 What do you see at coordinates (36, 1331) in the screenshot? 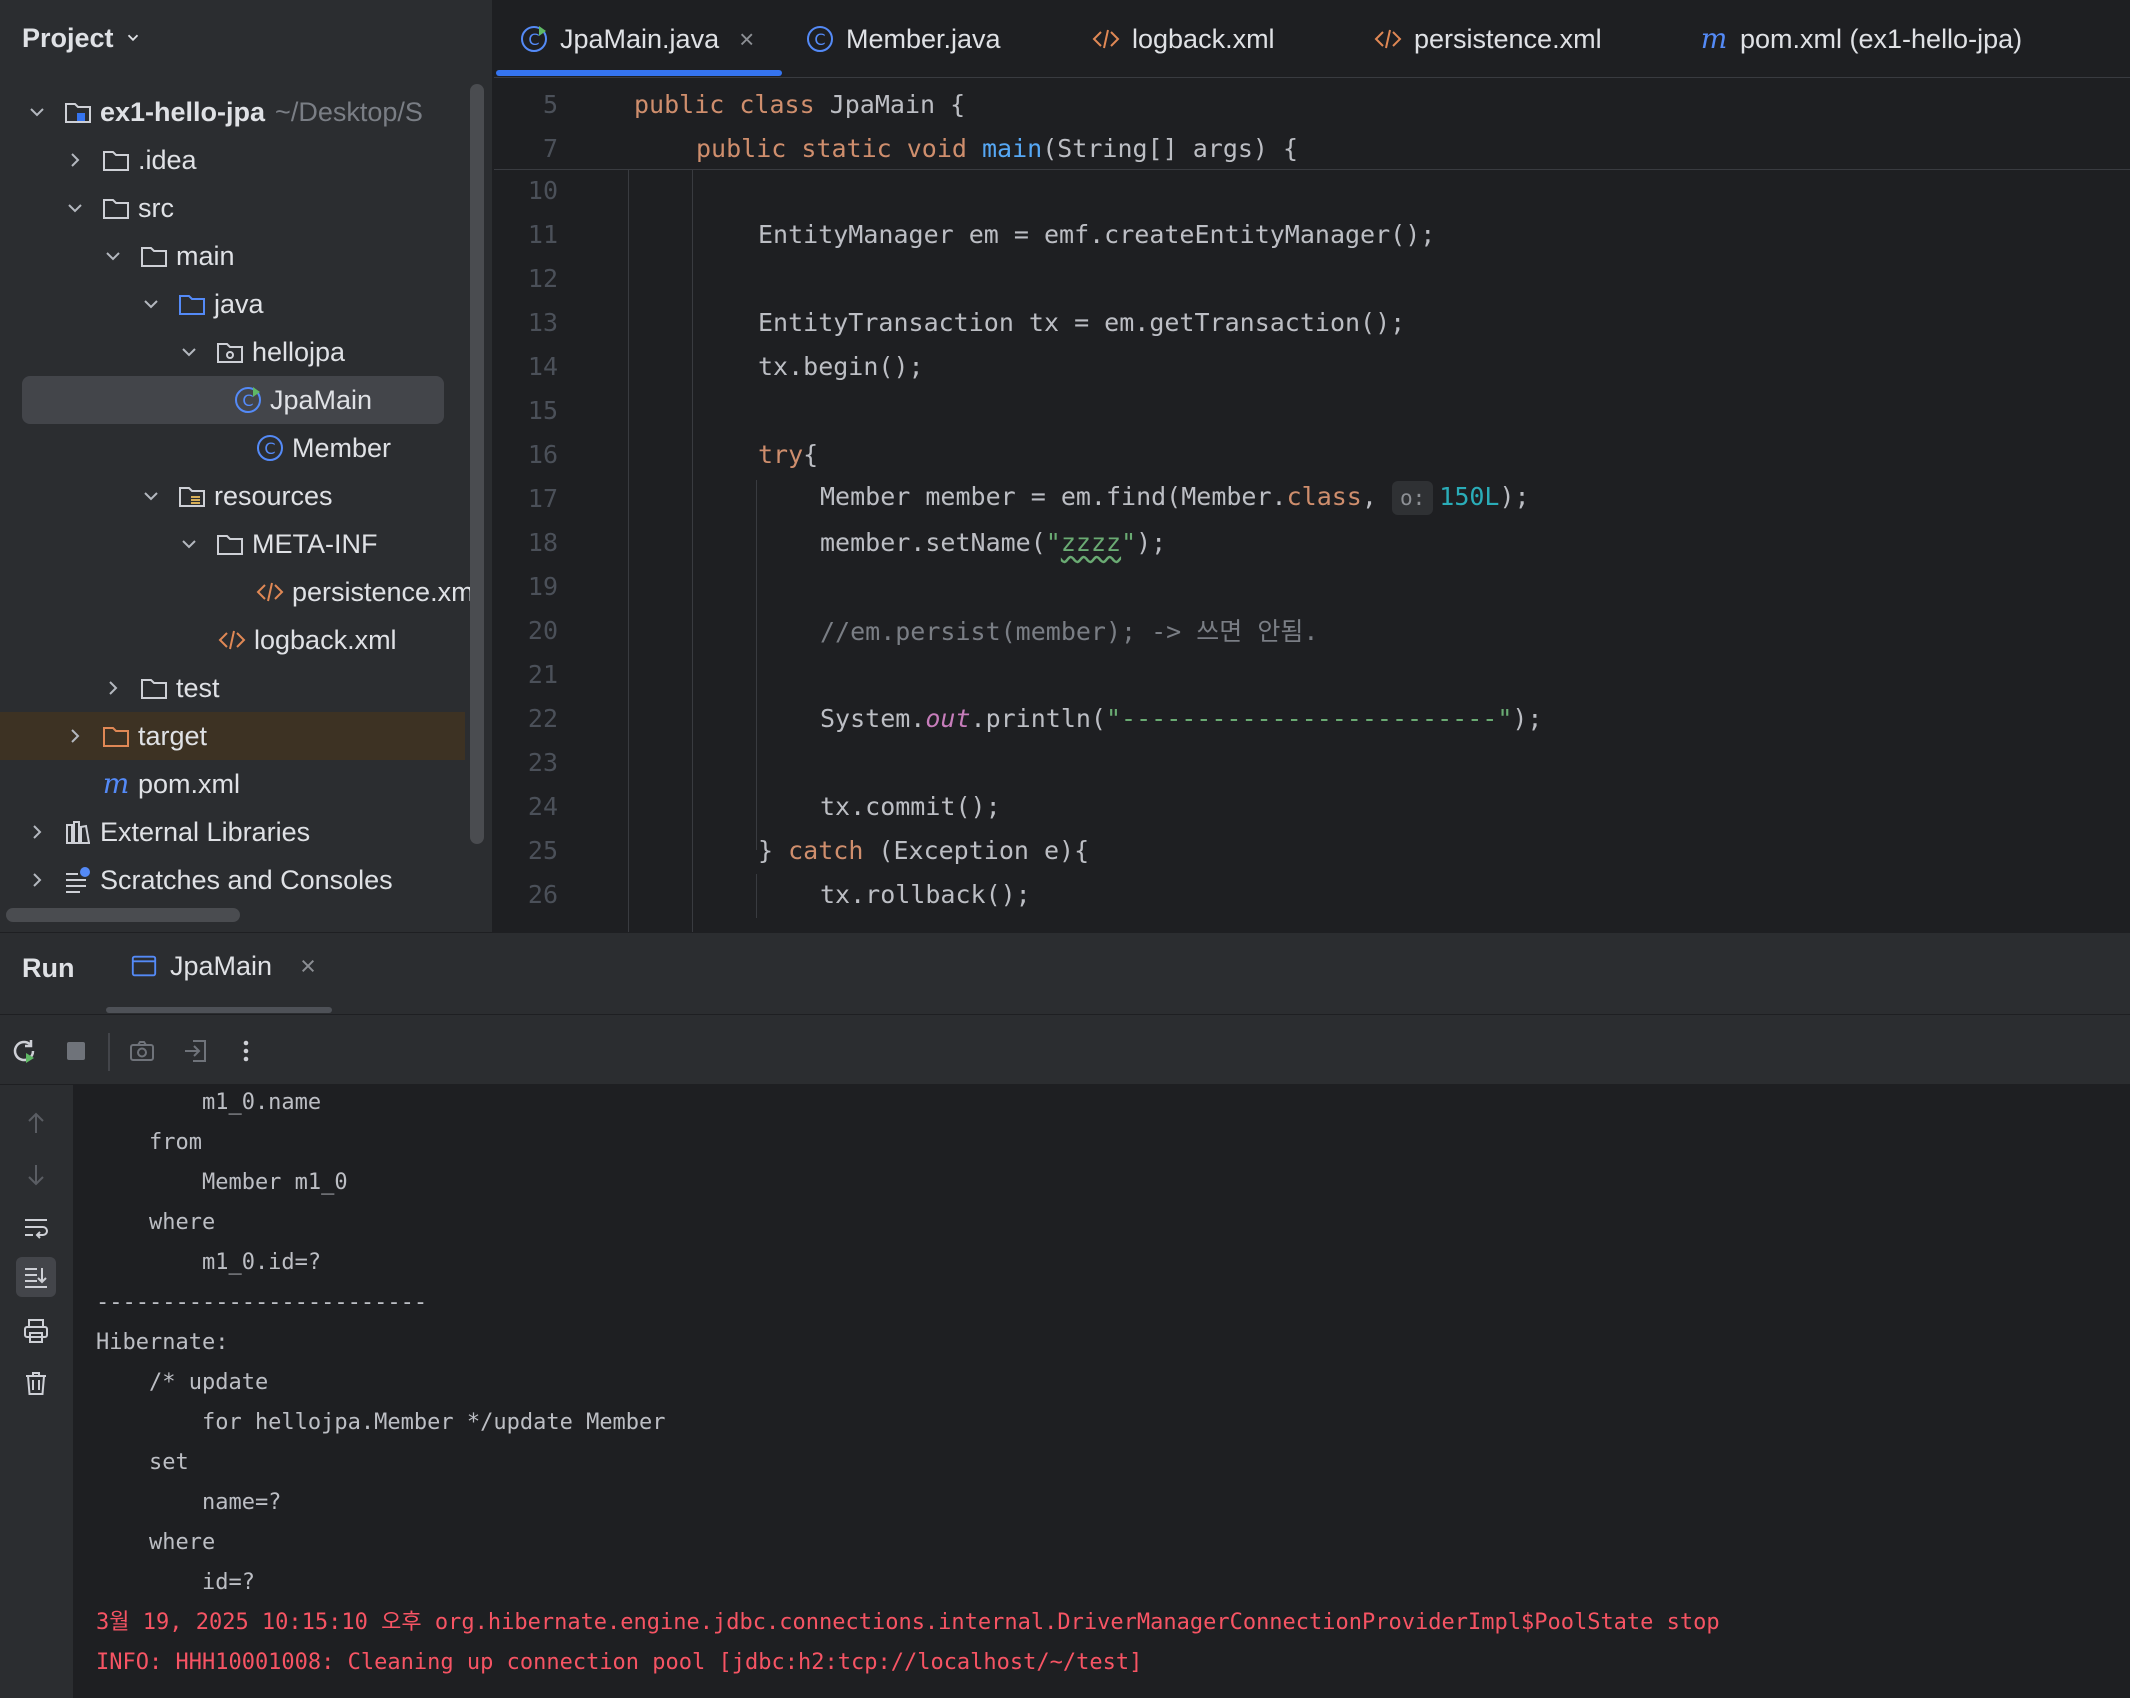
I see `print-button` at bounding box center [36, 1331].